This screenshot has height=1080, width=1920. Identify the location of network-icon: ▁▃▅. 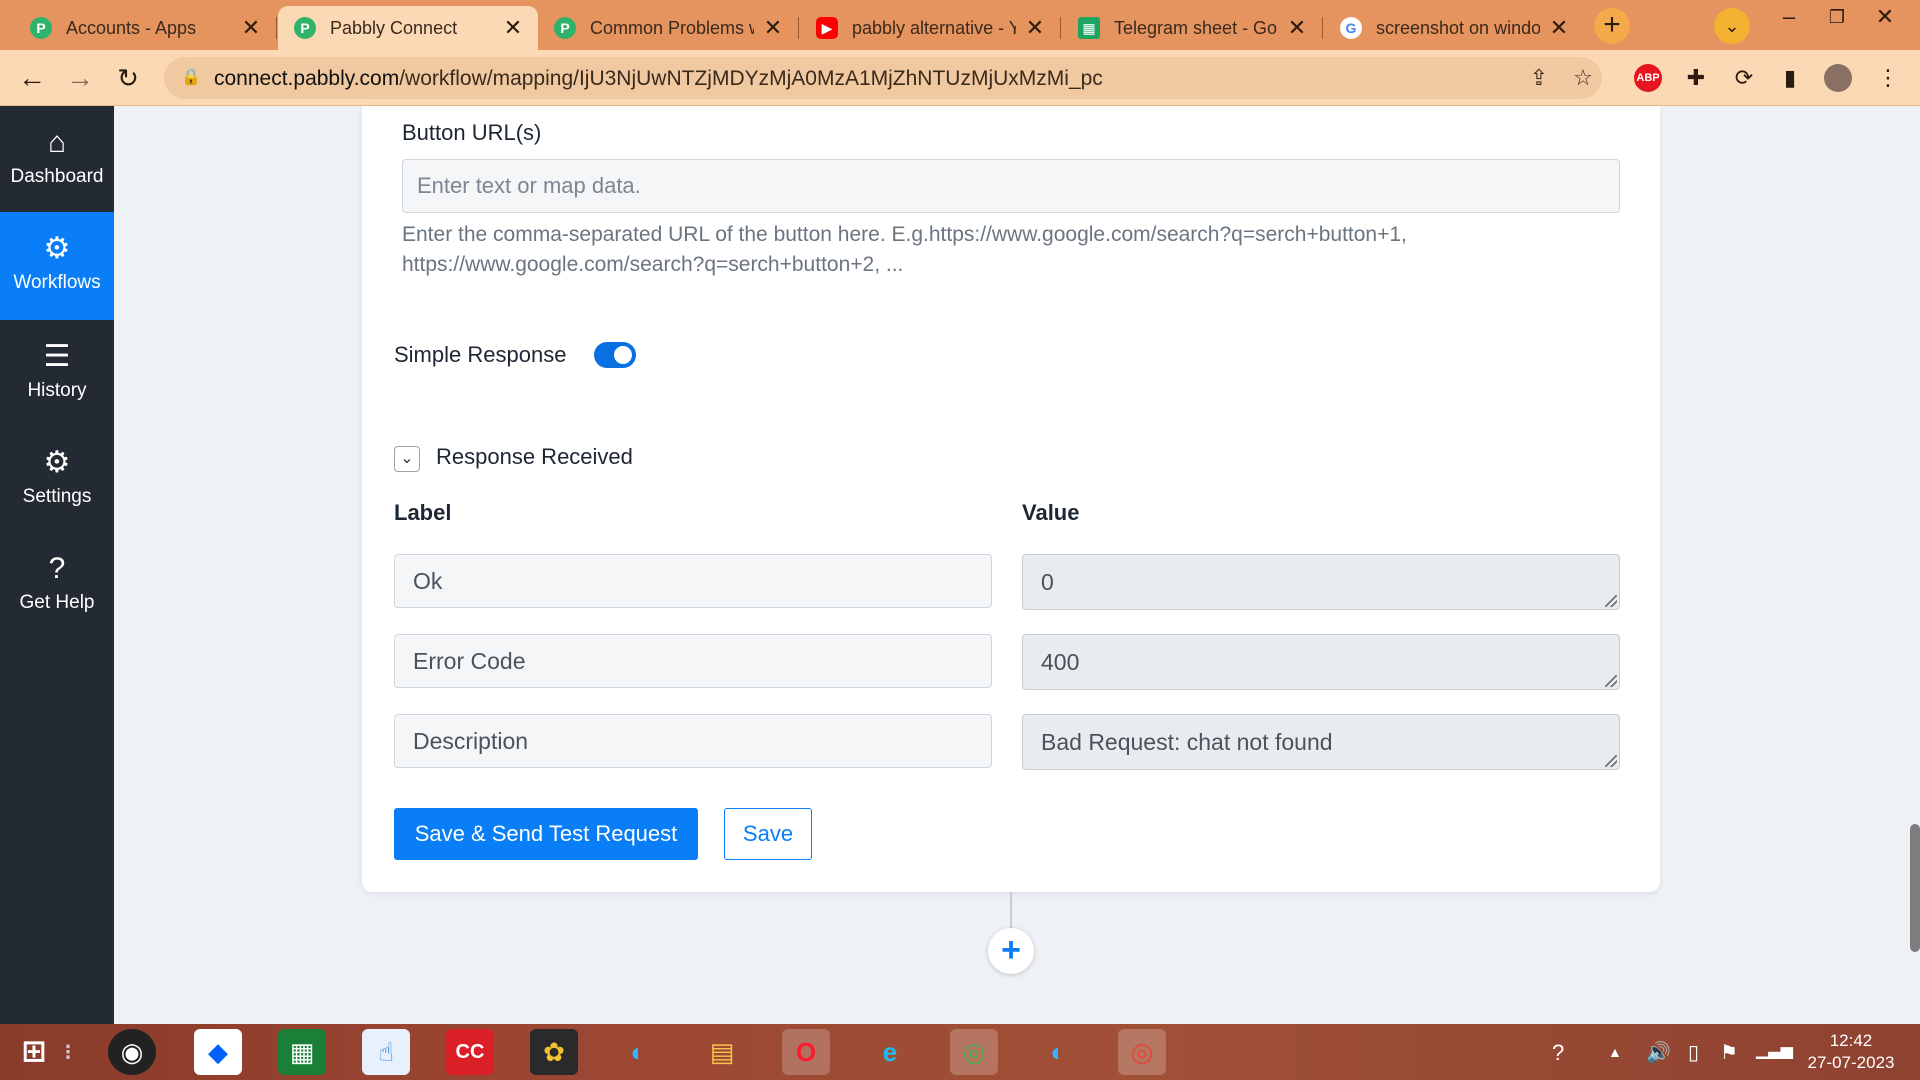
(1774, 1050).